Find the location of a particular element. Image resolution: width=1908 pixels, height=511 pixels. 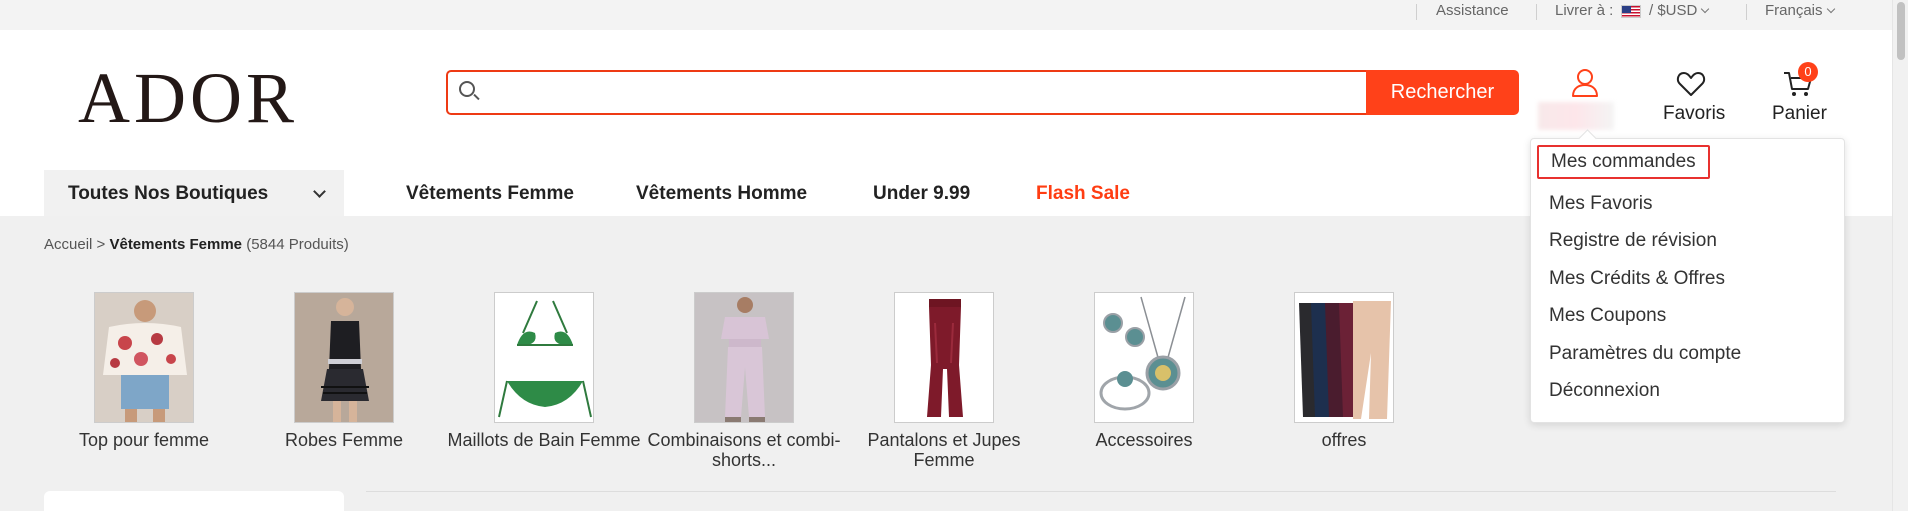

menu-item-logout: Déconnexion is located at coordinates (1604, 391).